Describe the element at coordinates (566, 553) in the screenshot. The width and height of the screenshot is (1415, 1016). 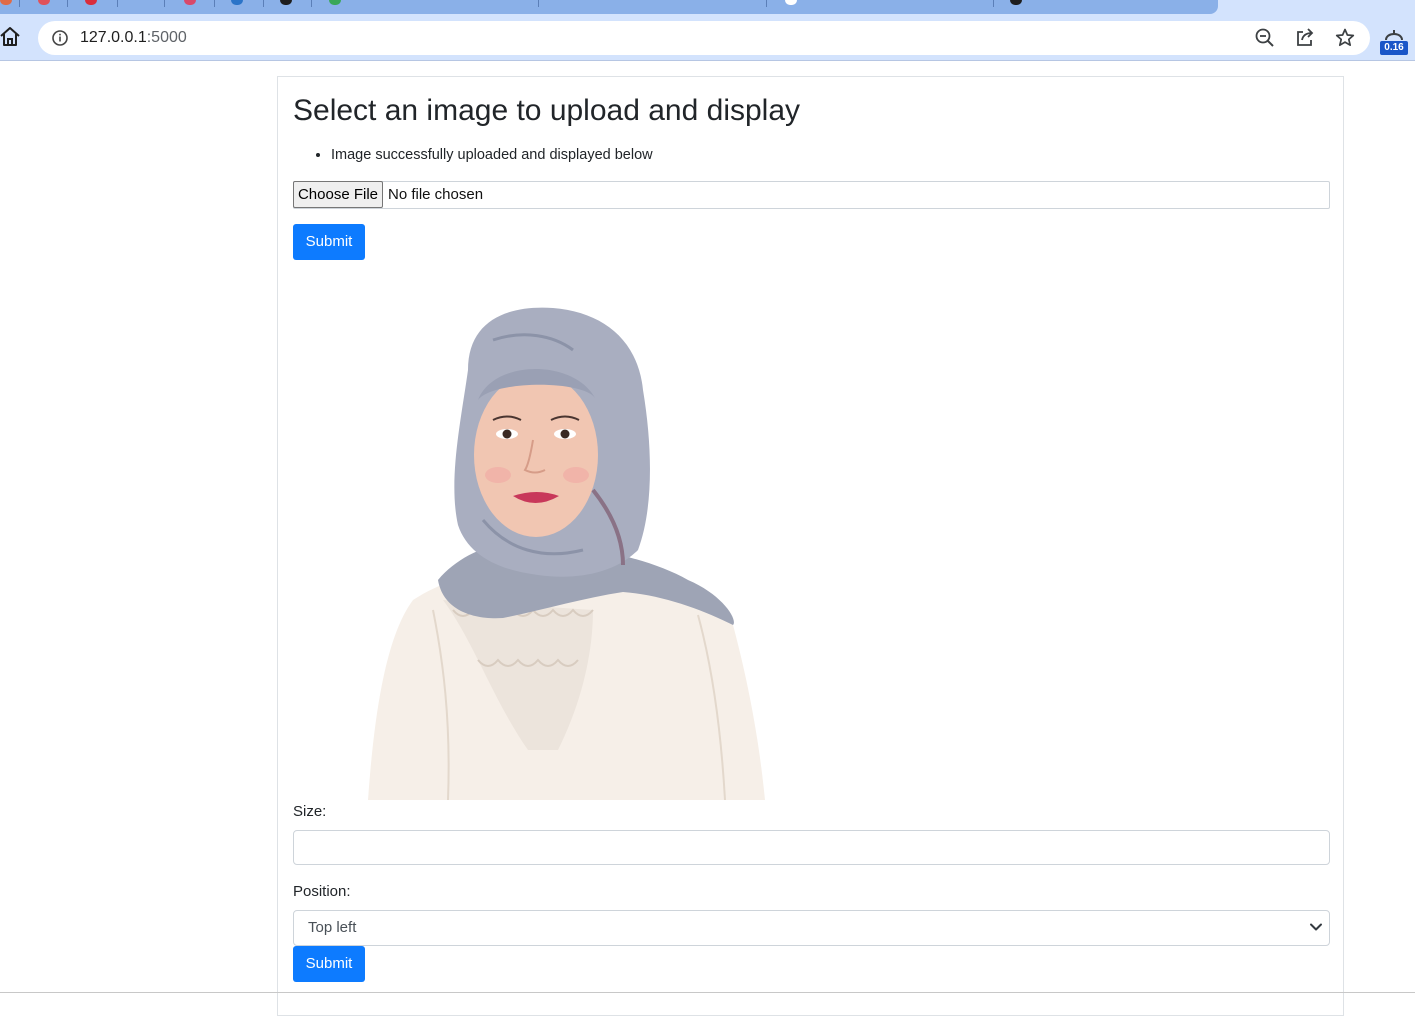
I see `uploaded-image` at that location.